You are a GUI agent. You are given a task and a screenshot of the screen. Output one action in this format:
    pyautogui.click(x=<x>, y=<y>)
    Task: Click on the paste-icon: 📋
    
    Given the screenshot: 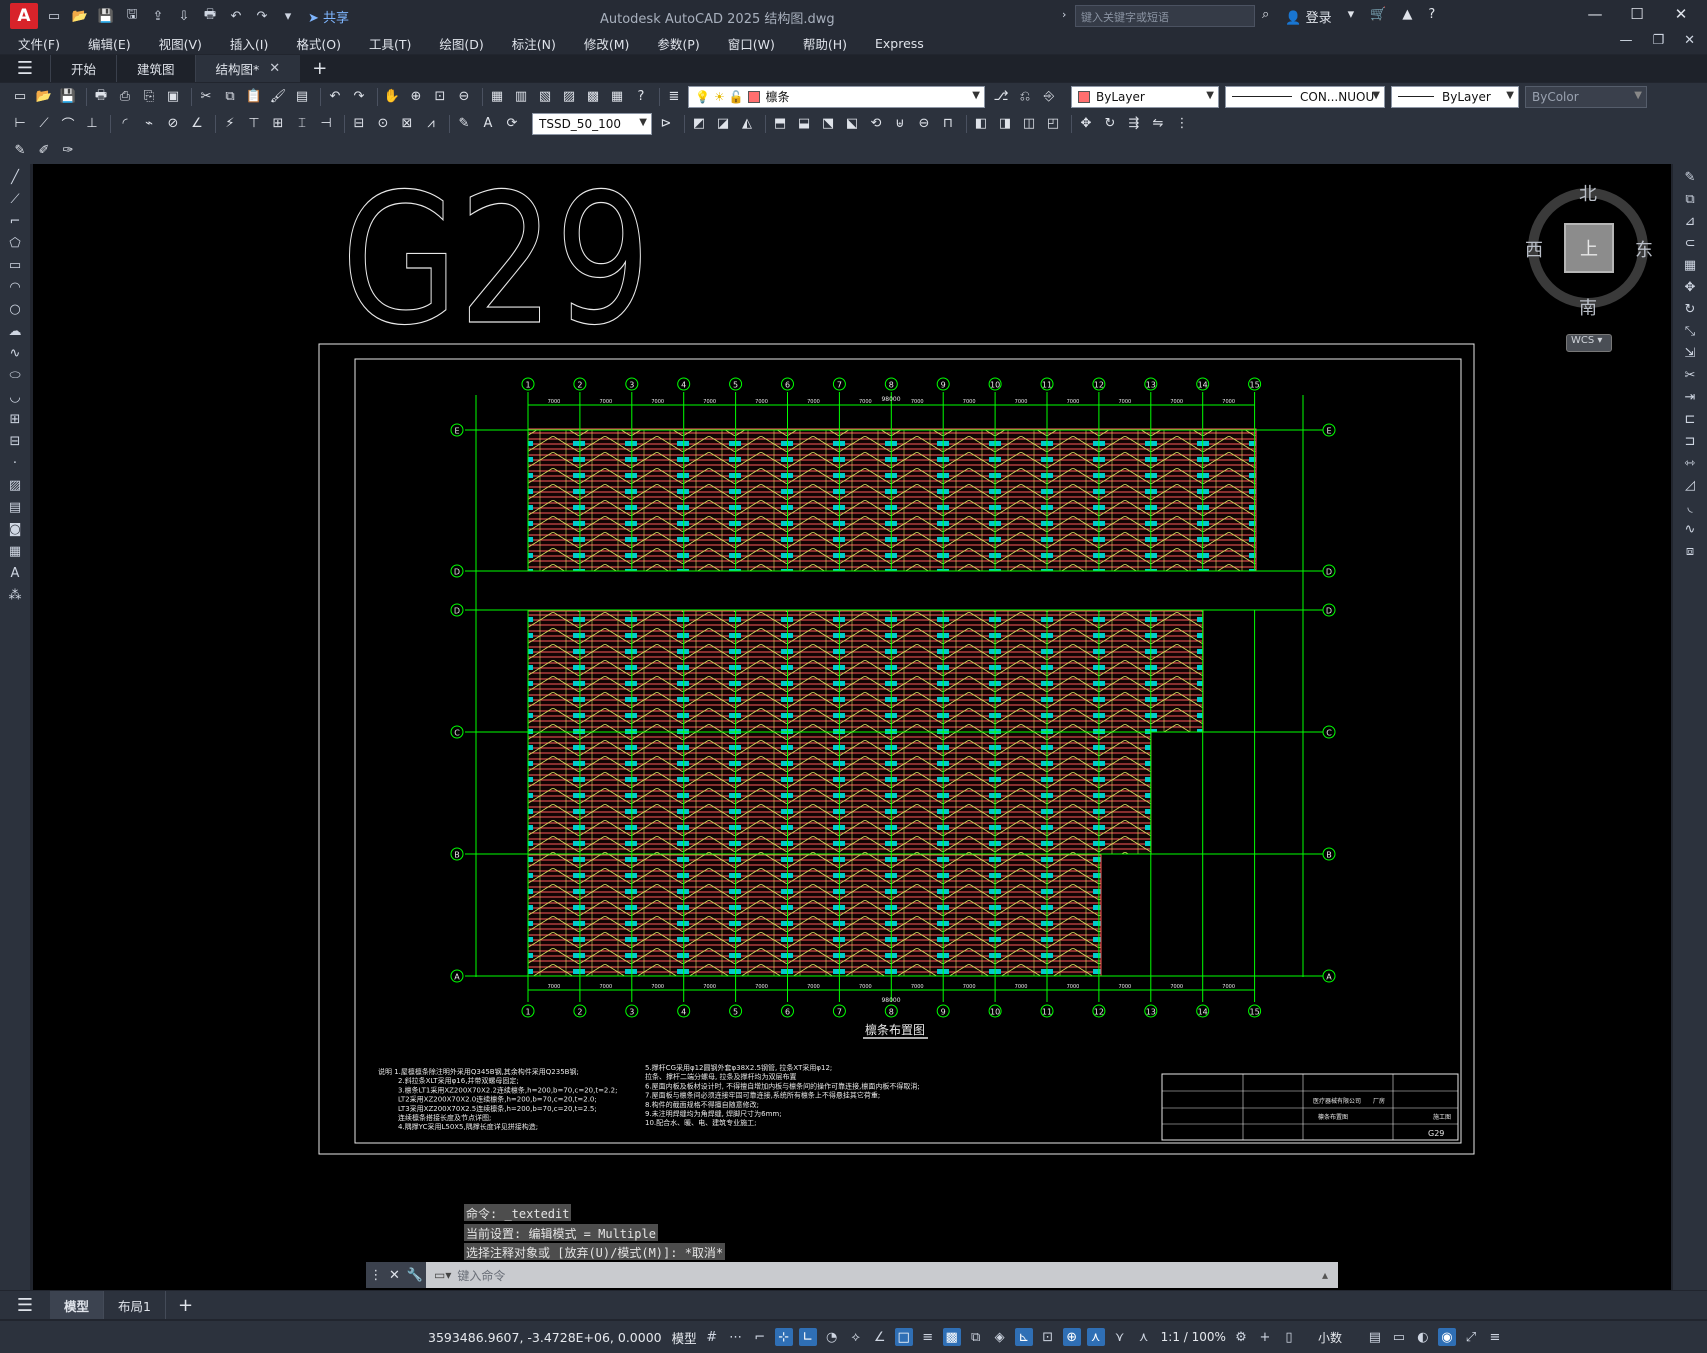 What is the action you would take?
    pyautogui.click(x=254, y=97)
    